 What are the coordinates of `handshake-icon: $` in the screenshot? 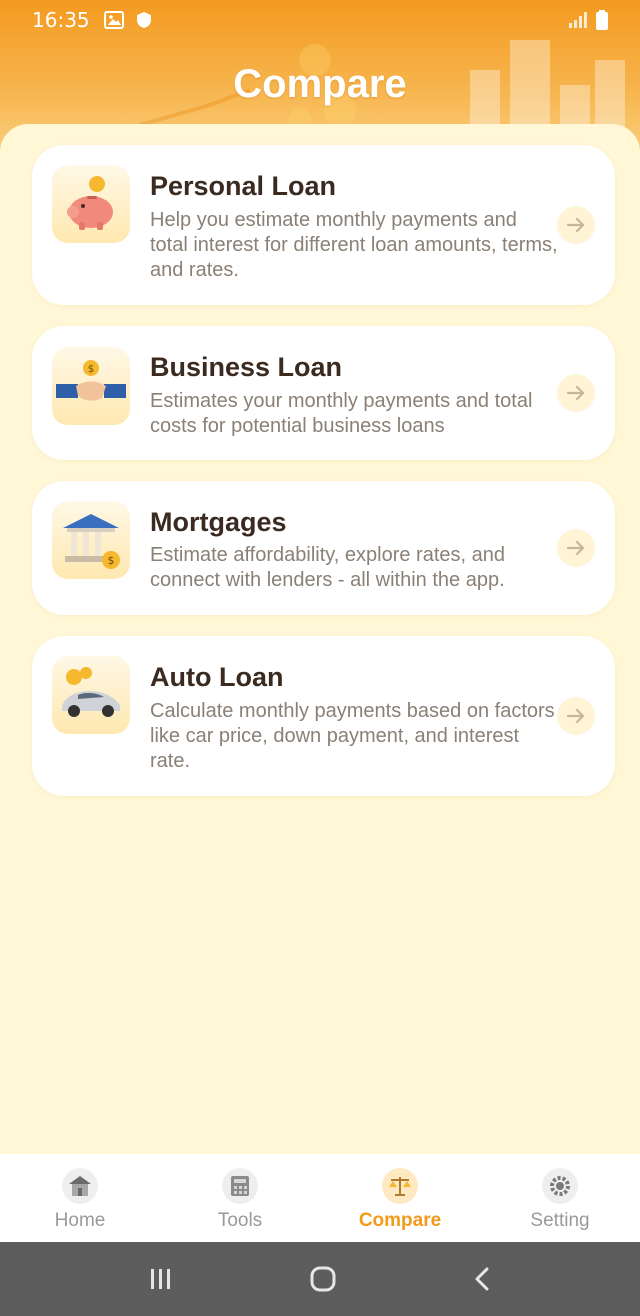 It's located at (91, 386).